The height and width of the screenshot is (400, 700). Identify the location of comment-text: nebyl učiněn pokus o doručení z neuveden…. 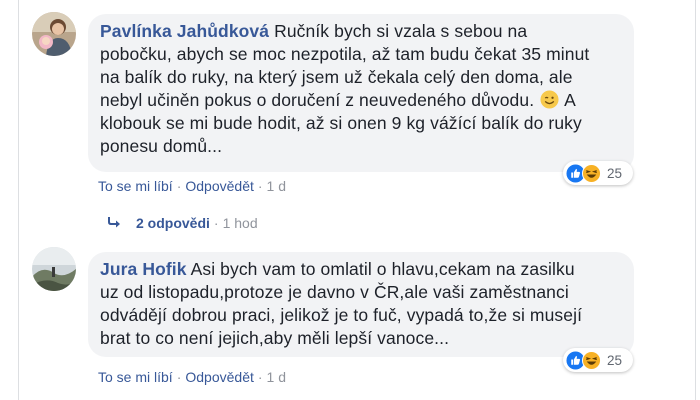
(317, 100).